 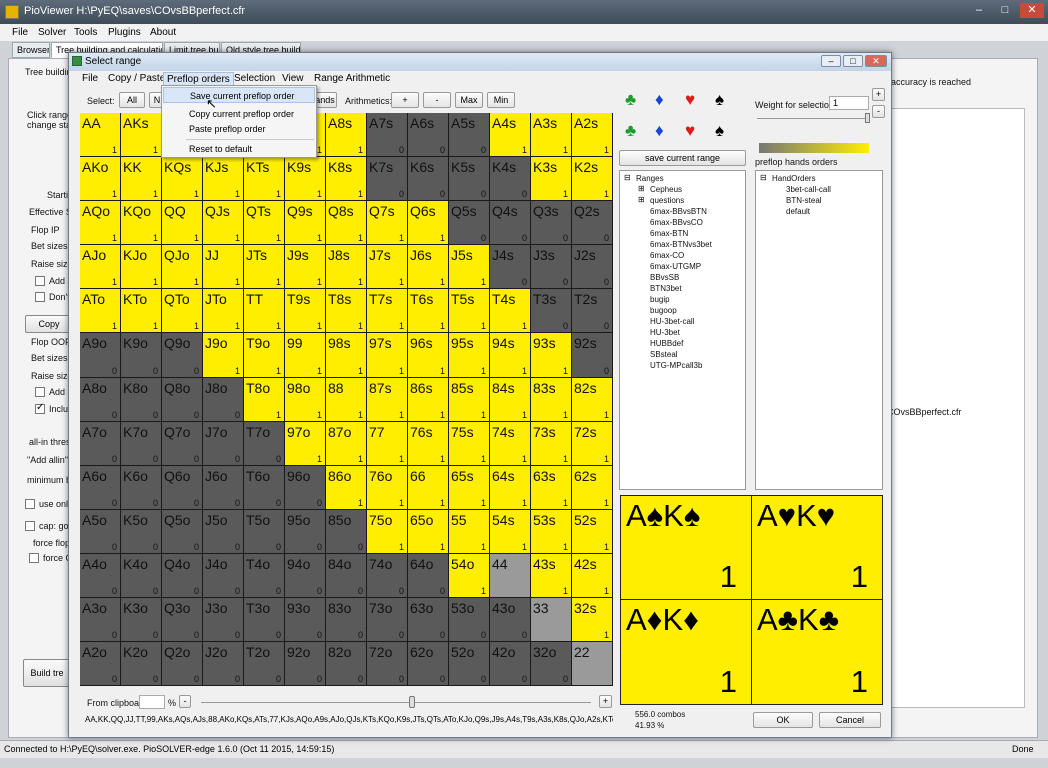 I want to click on hand-cell: Q6s 1, so click(x=428, y=223).